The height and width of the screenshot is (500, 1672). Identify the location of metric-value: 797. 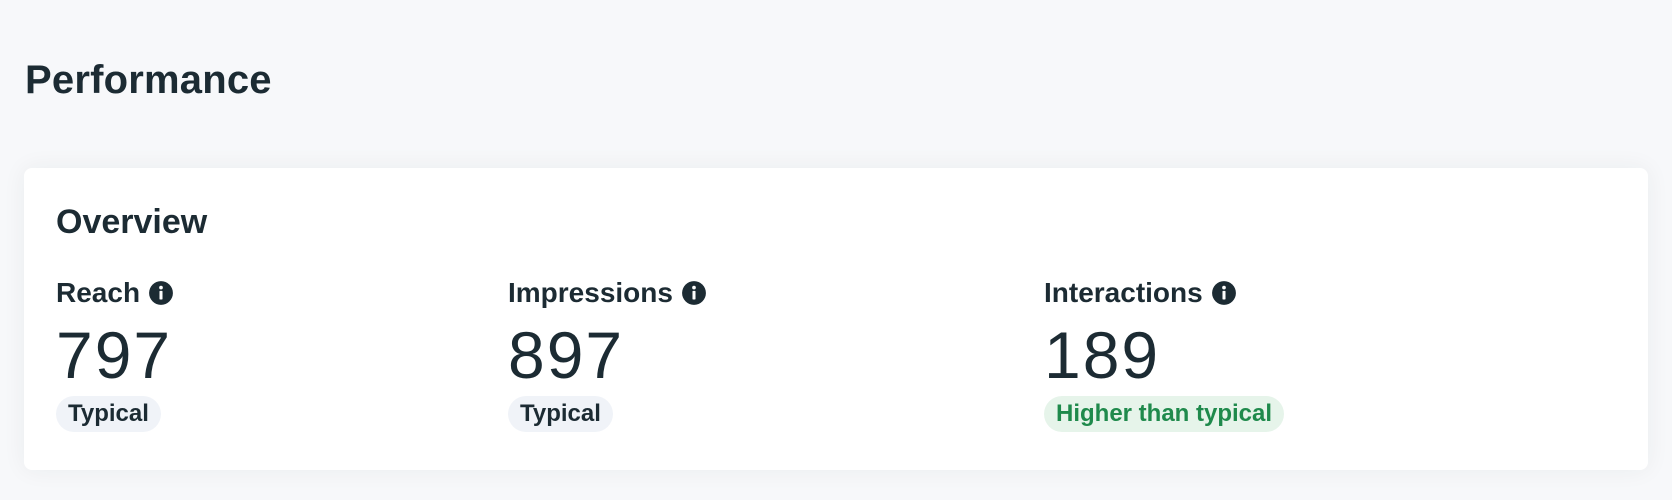
(114, 355).